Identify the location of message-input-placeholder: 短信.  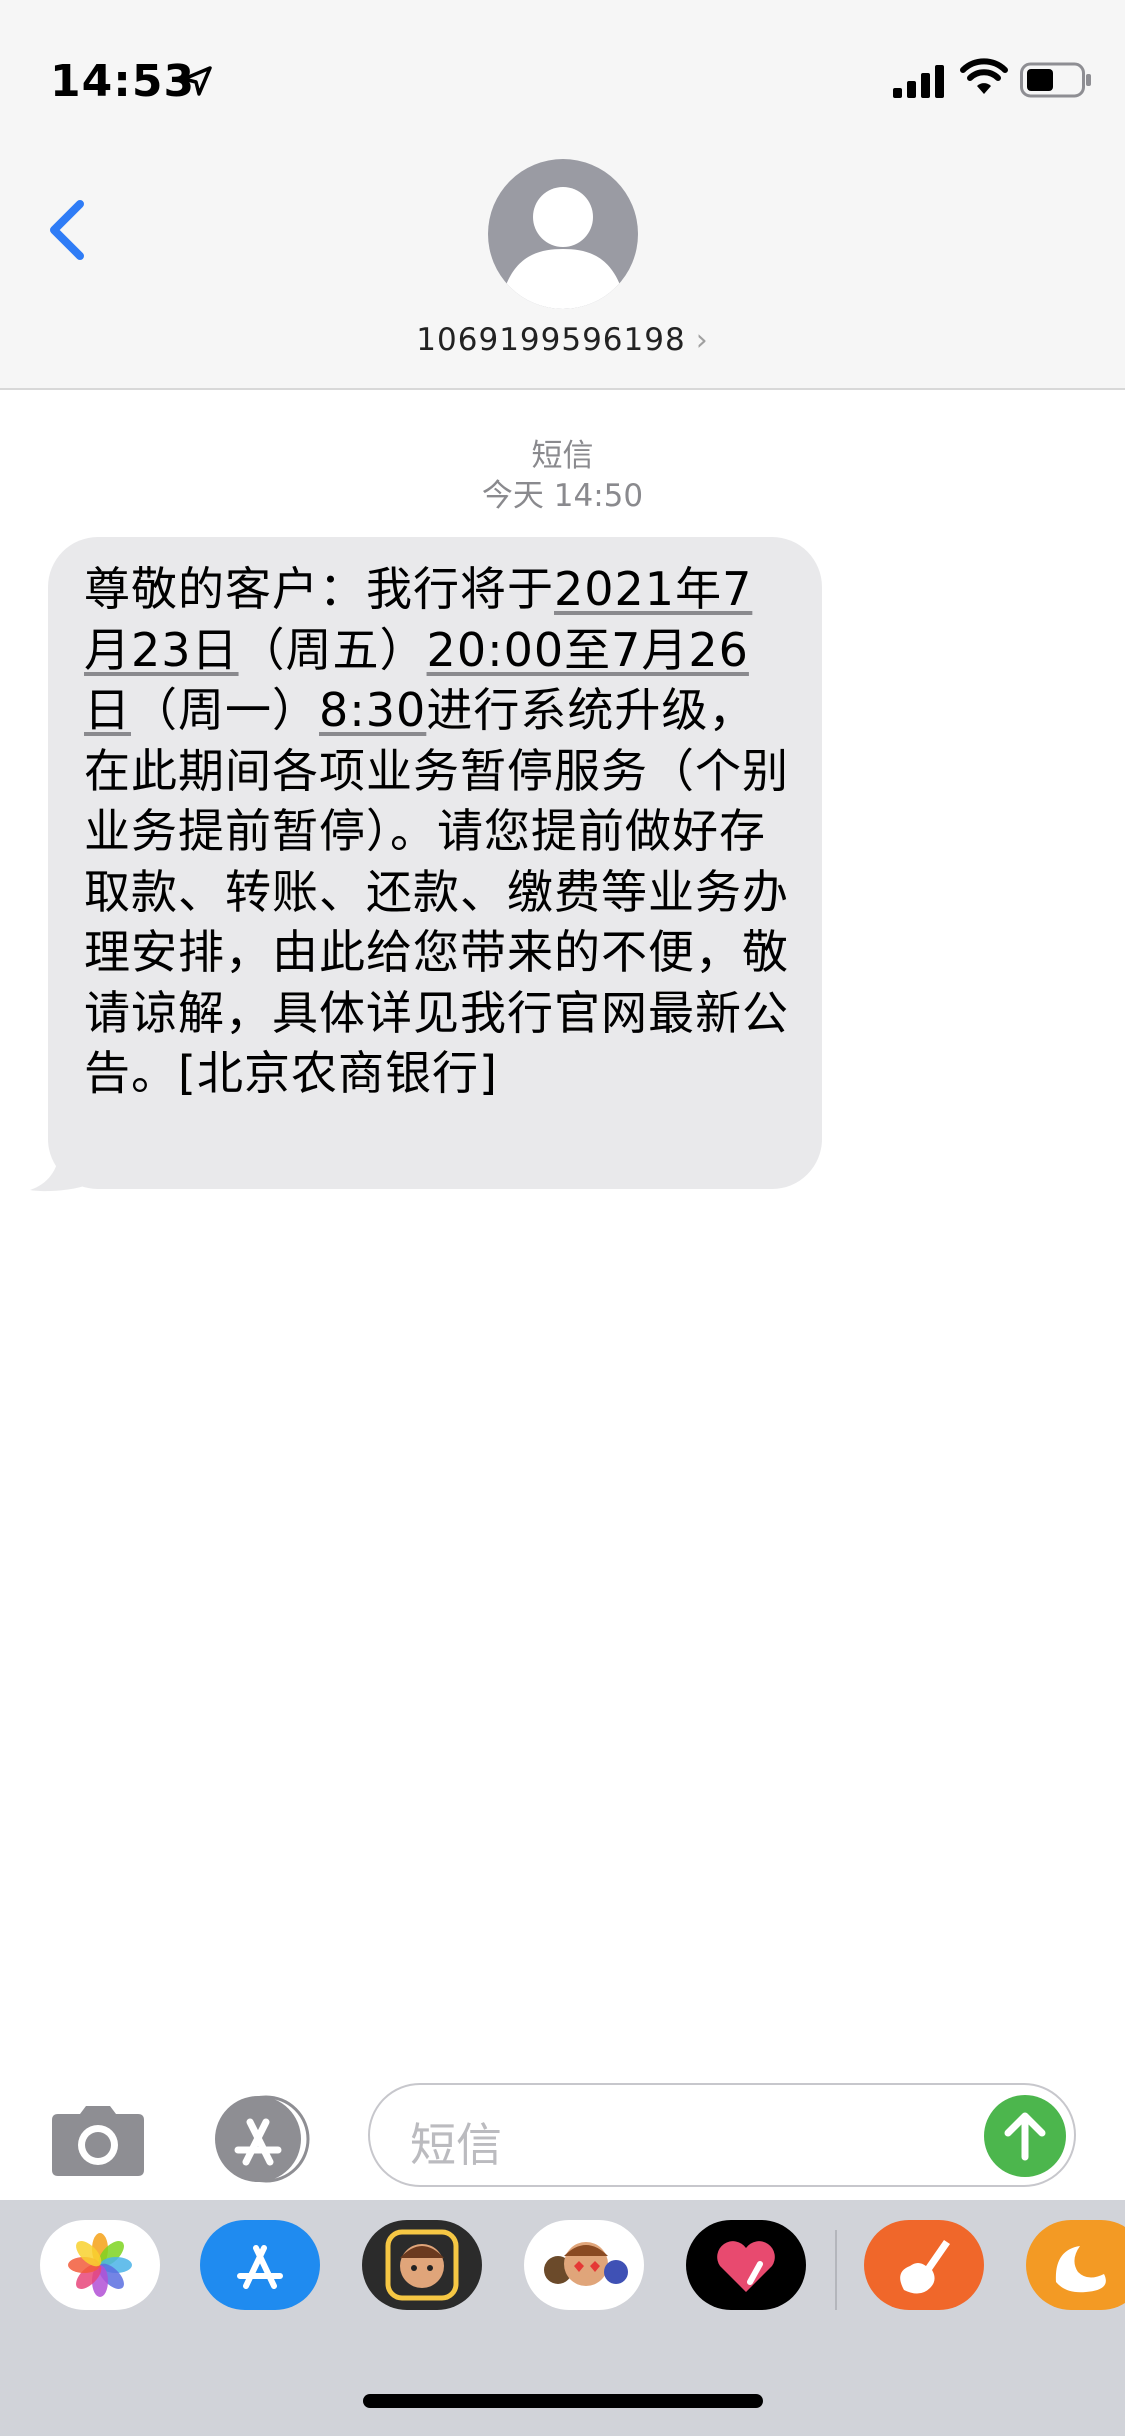
(456, 2145).